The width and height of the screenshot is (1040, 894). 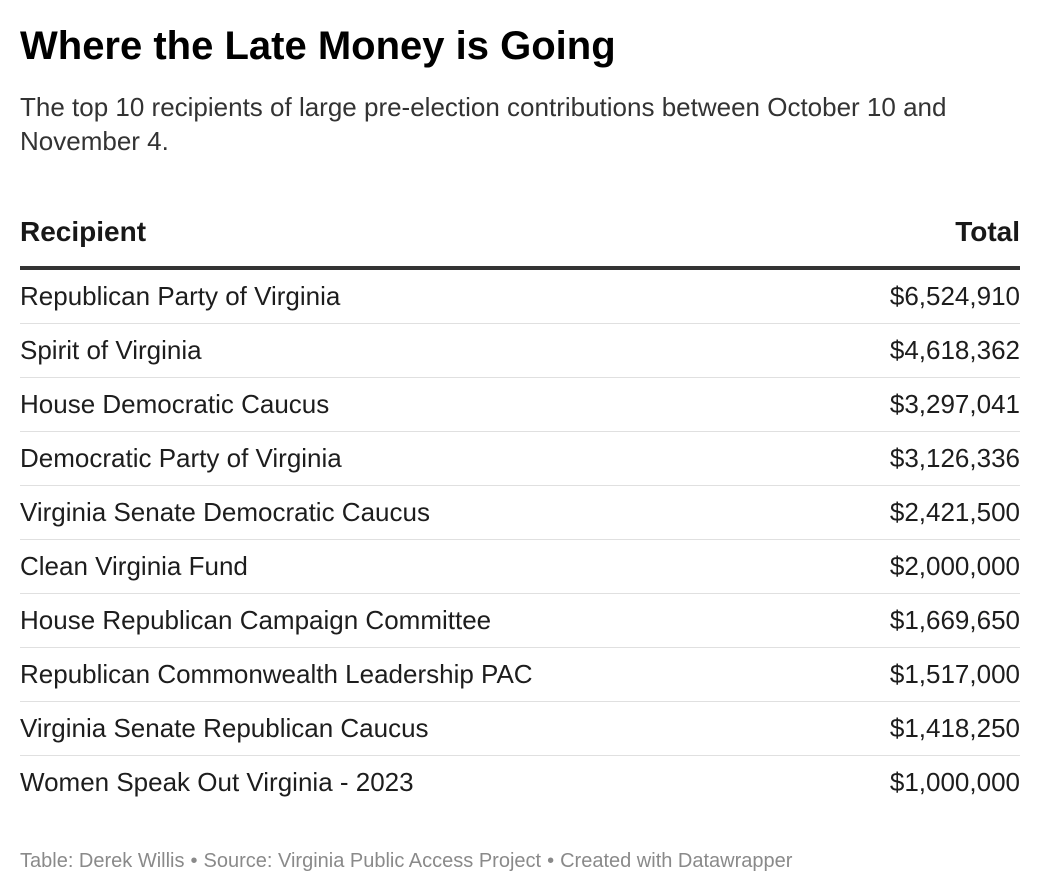 I want to click on recipient-cell: Republican Commonwealth Leadership PAC, so click(x=276, y=674).